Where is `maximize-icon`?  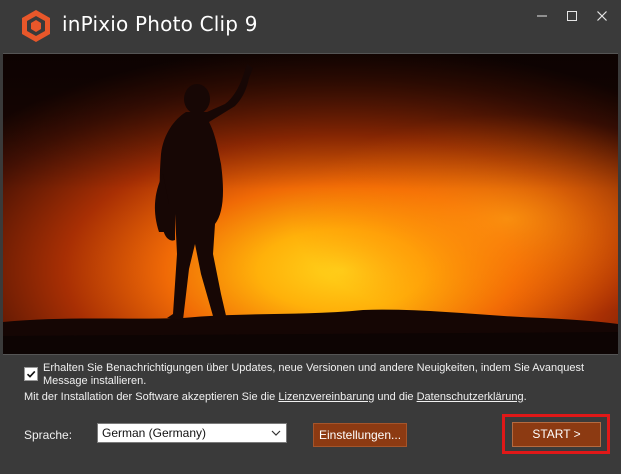 maximize-icon is located at coordinates (572, 16).